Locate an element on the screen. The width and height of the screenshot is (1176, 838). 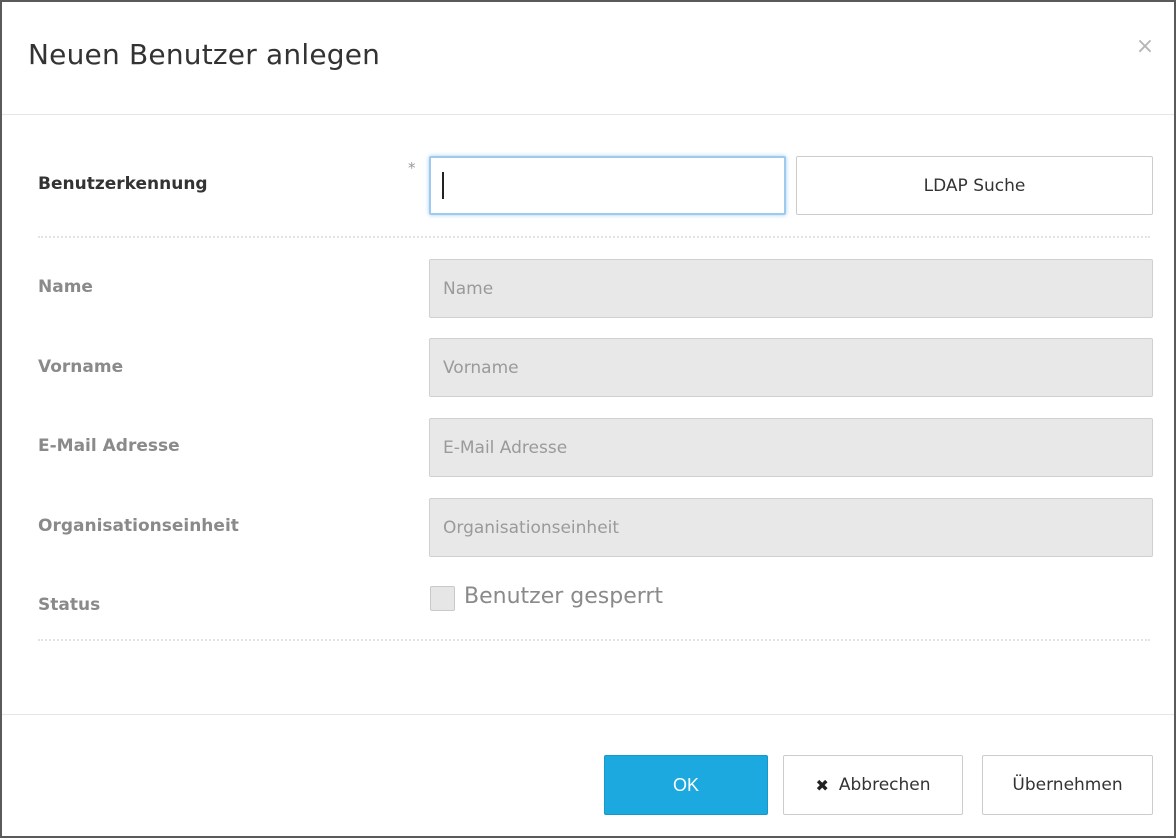
firstname-label: Vorname is located at coordinates (81, 367).